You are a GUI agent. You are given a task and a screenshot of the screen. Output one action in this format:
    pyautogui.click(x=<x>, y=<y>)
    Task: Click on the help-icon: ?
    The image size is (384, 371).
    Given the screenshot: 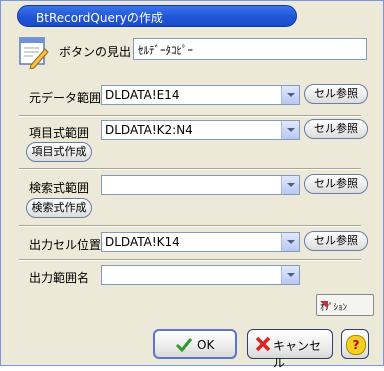 What is the action you would take?
    pyautogui.click(x=356, y=345)
    